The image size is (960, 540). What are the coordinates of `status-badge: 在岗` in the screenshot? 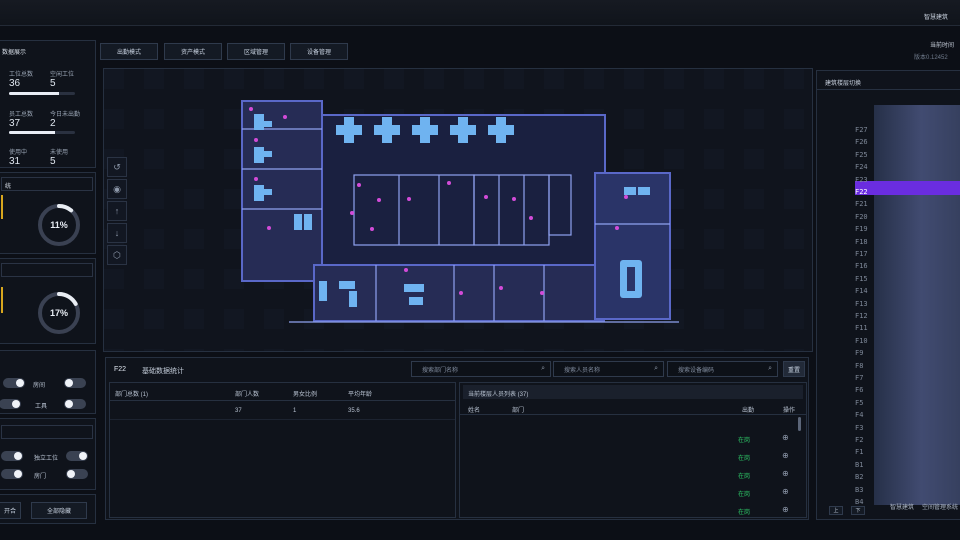 It's located at (744, 441).